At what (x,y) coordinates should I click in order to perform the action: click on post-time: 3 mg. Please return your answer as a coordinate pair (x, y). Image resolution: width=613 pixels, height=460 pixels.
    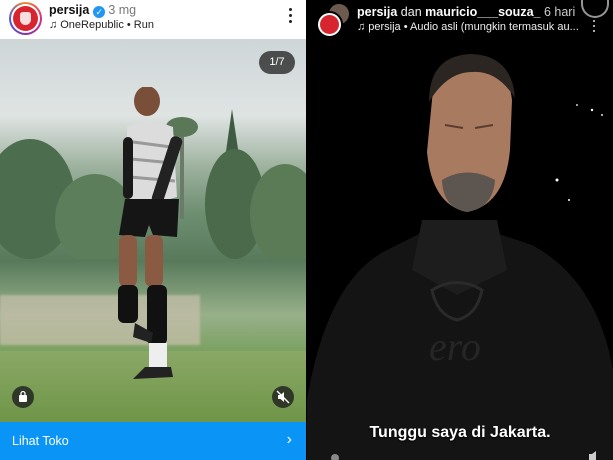
    Looking at the image, I should click on (122, 10).